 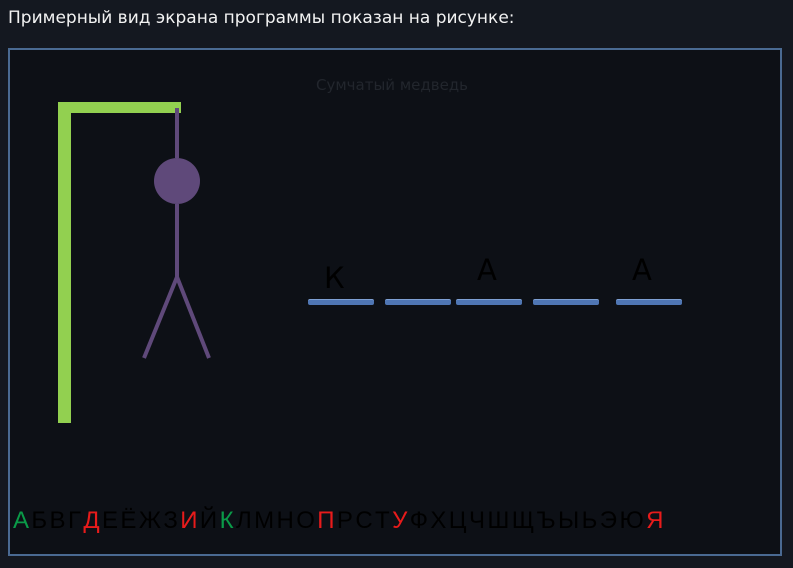 What do you see at coordinates (128, 520) in the screenshot?
I see `letter-button: Ё` at bounding box center [128, 520].